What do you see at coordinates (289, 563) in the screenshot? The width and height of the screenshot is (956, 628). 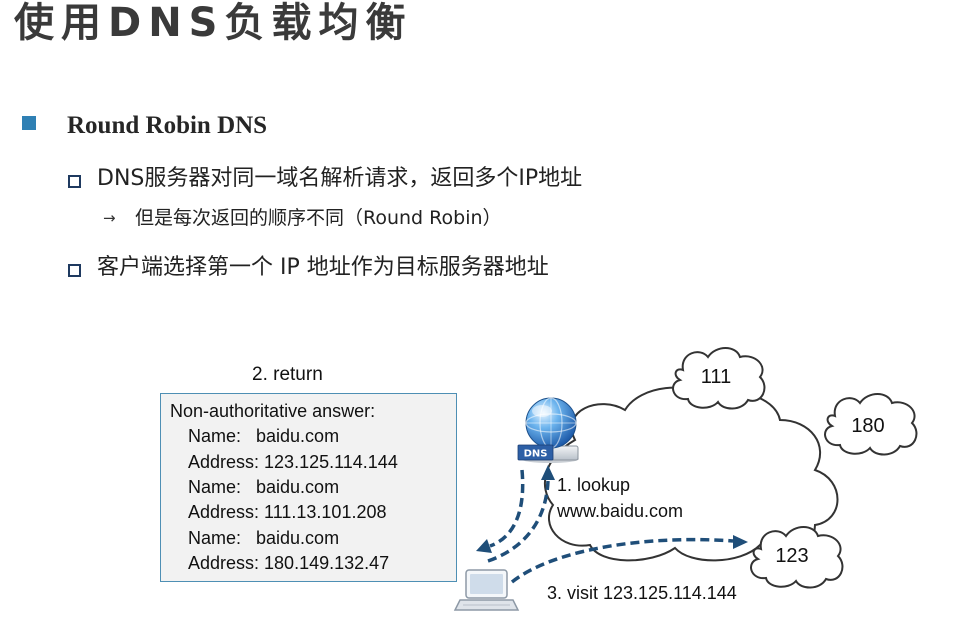 I see `answer-line: Address: 180.149.132.47` at bounding box center [289, 563].